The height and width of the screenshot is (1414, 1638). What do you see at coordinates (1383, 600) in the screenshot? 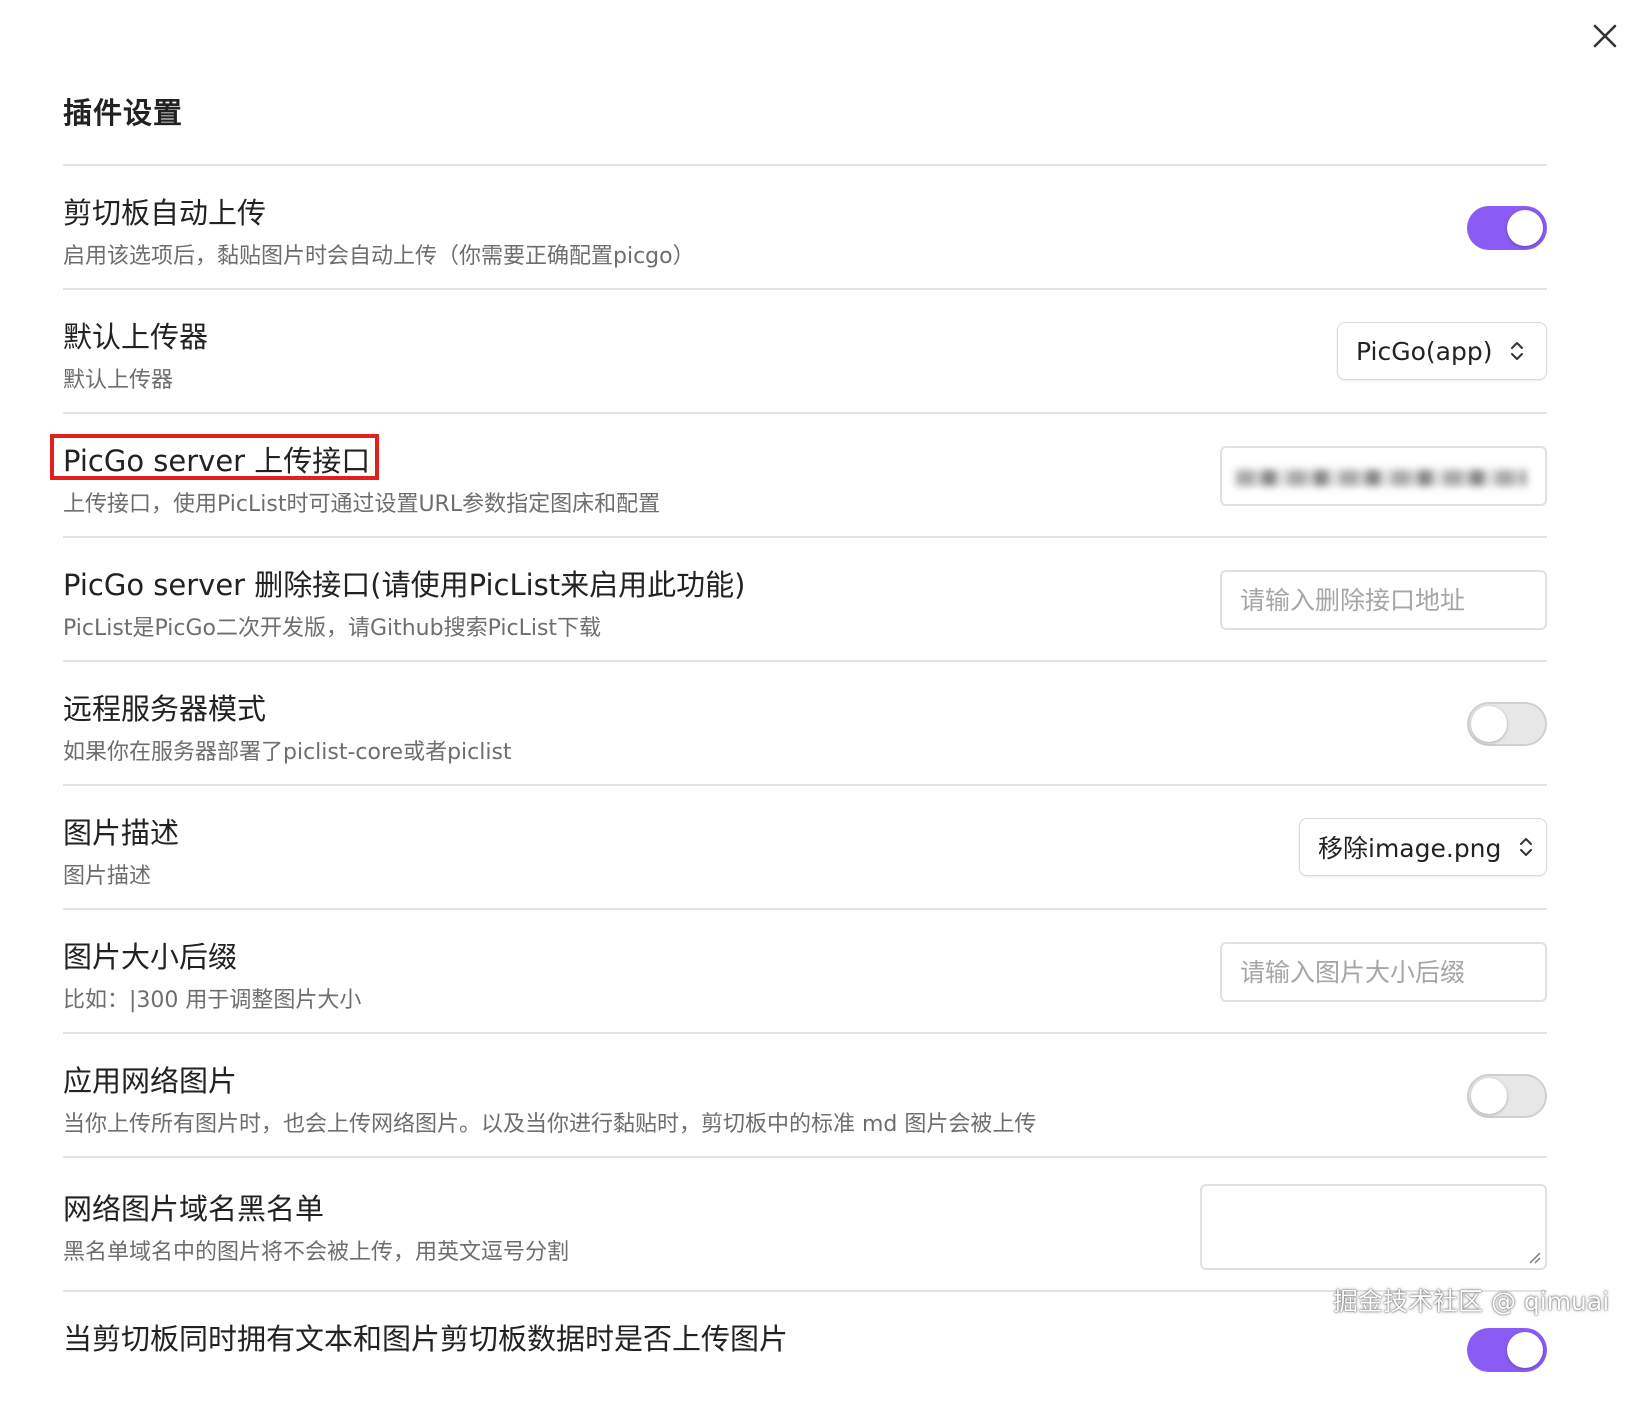
I see `delete-endpoint-input` at bounding box center [1383, 600].